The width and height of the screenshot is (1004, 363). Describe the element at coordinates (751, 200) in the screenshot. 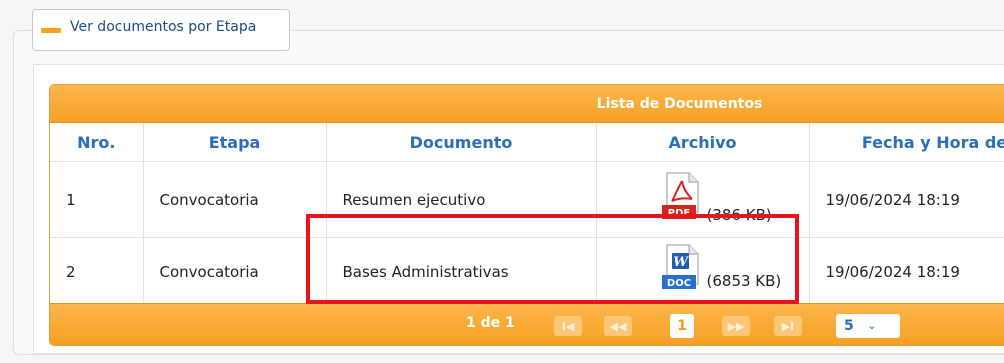

I see `file-link: PDF (386 KB)` at that location.